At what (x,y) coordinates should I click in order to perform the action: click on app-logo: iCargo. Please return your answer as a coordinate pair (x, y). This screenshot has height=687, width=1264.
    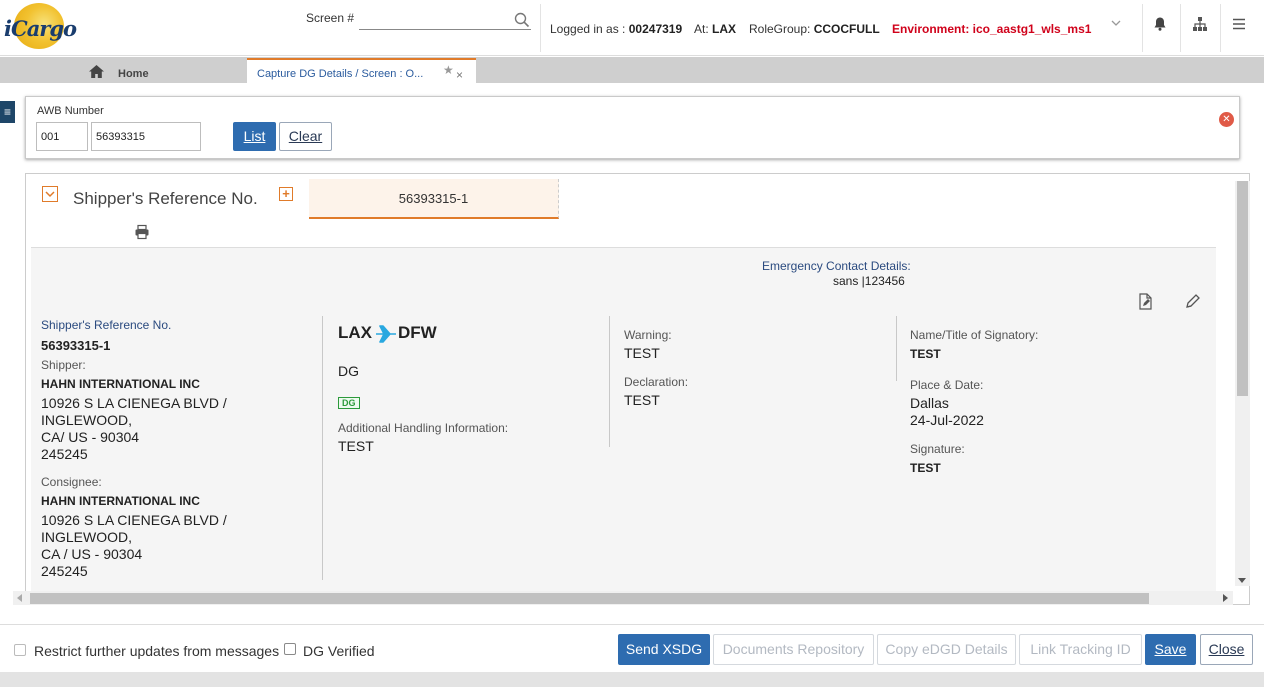
    Looking at the image, I should click on (40, 28).